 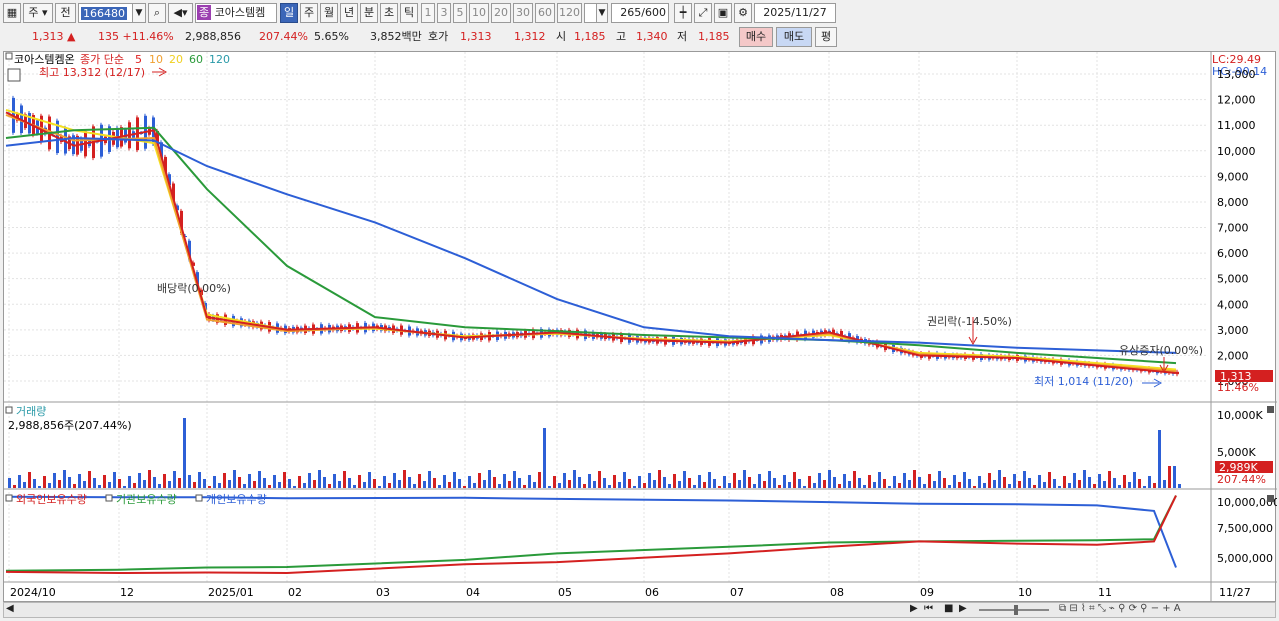 What do you see at coordinates (1245, 558) in the screenshot?
I see `holdings-tick-5m: 5,000,000` at bounding box center [1245, 558].